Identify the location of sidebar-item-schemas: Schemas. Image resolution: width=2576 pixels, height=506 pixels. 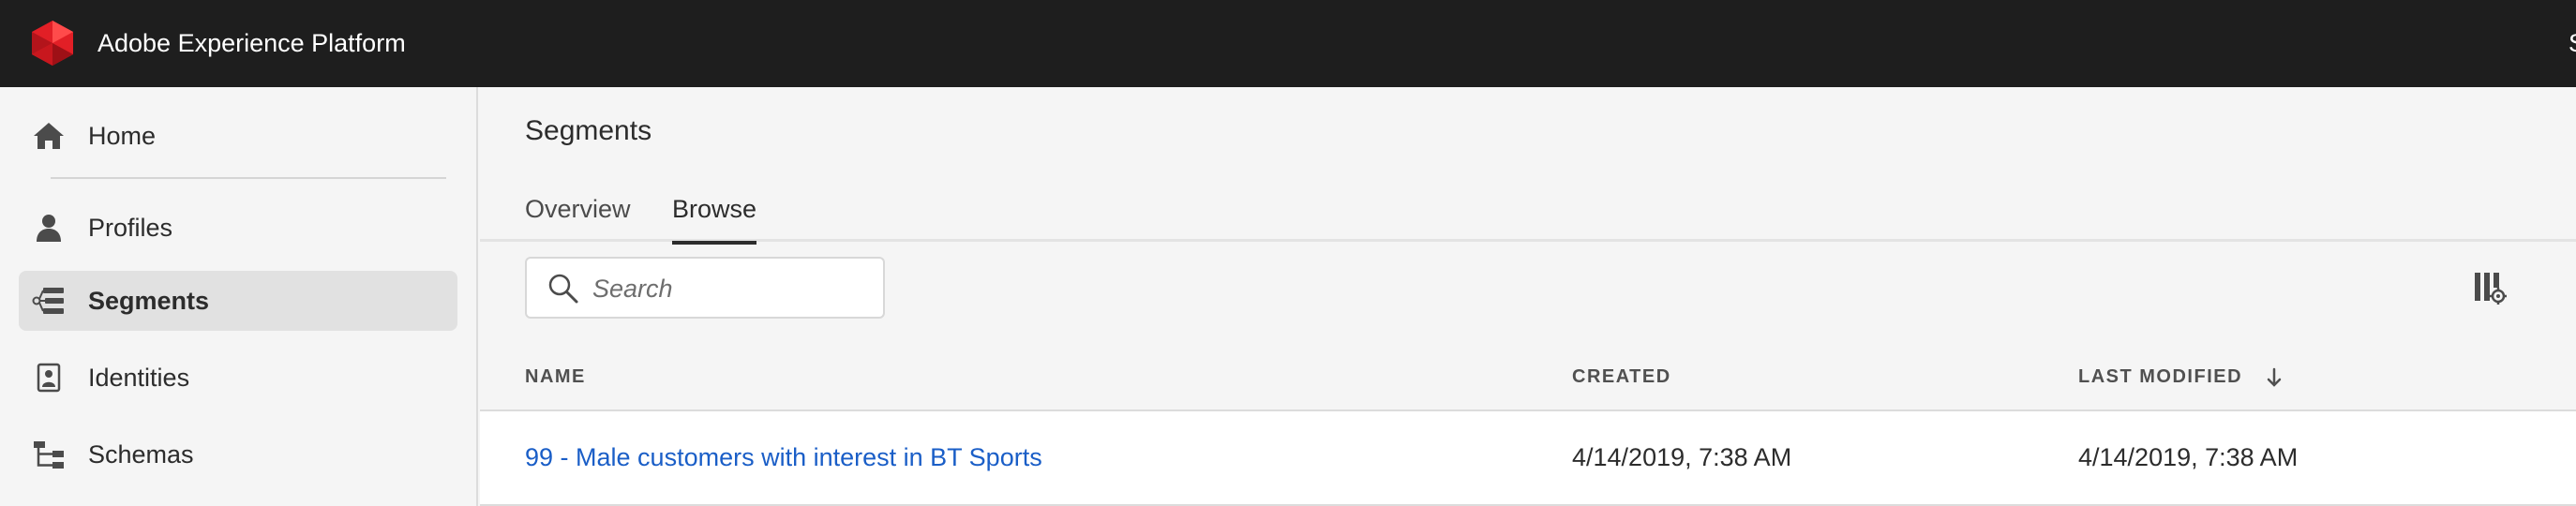
(238, 454).